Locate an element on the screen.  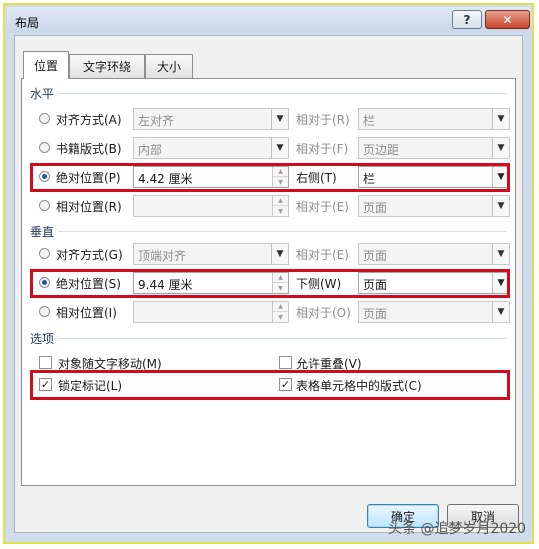
horizontal-relative-relative-value: 页面 is located at coordinates (375, 208).